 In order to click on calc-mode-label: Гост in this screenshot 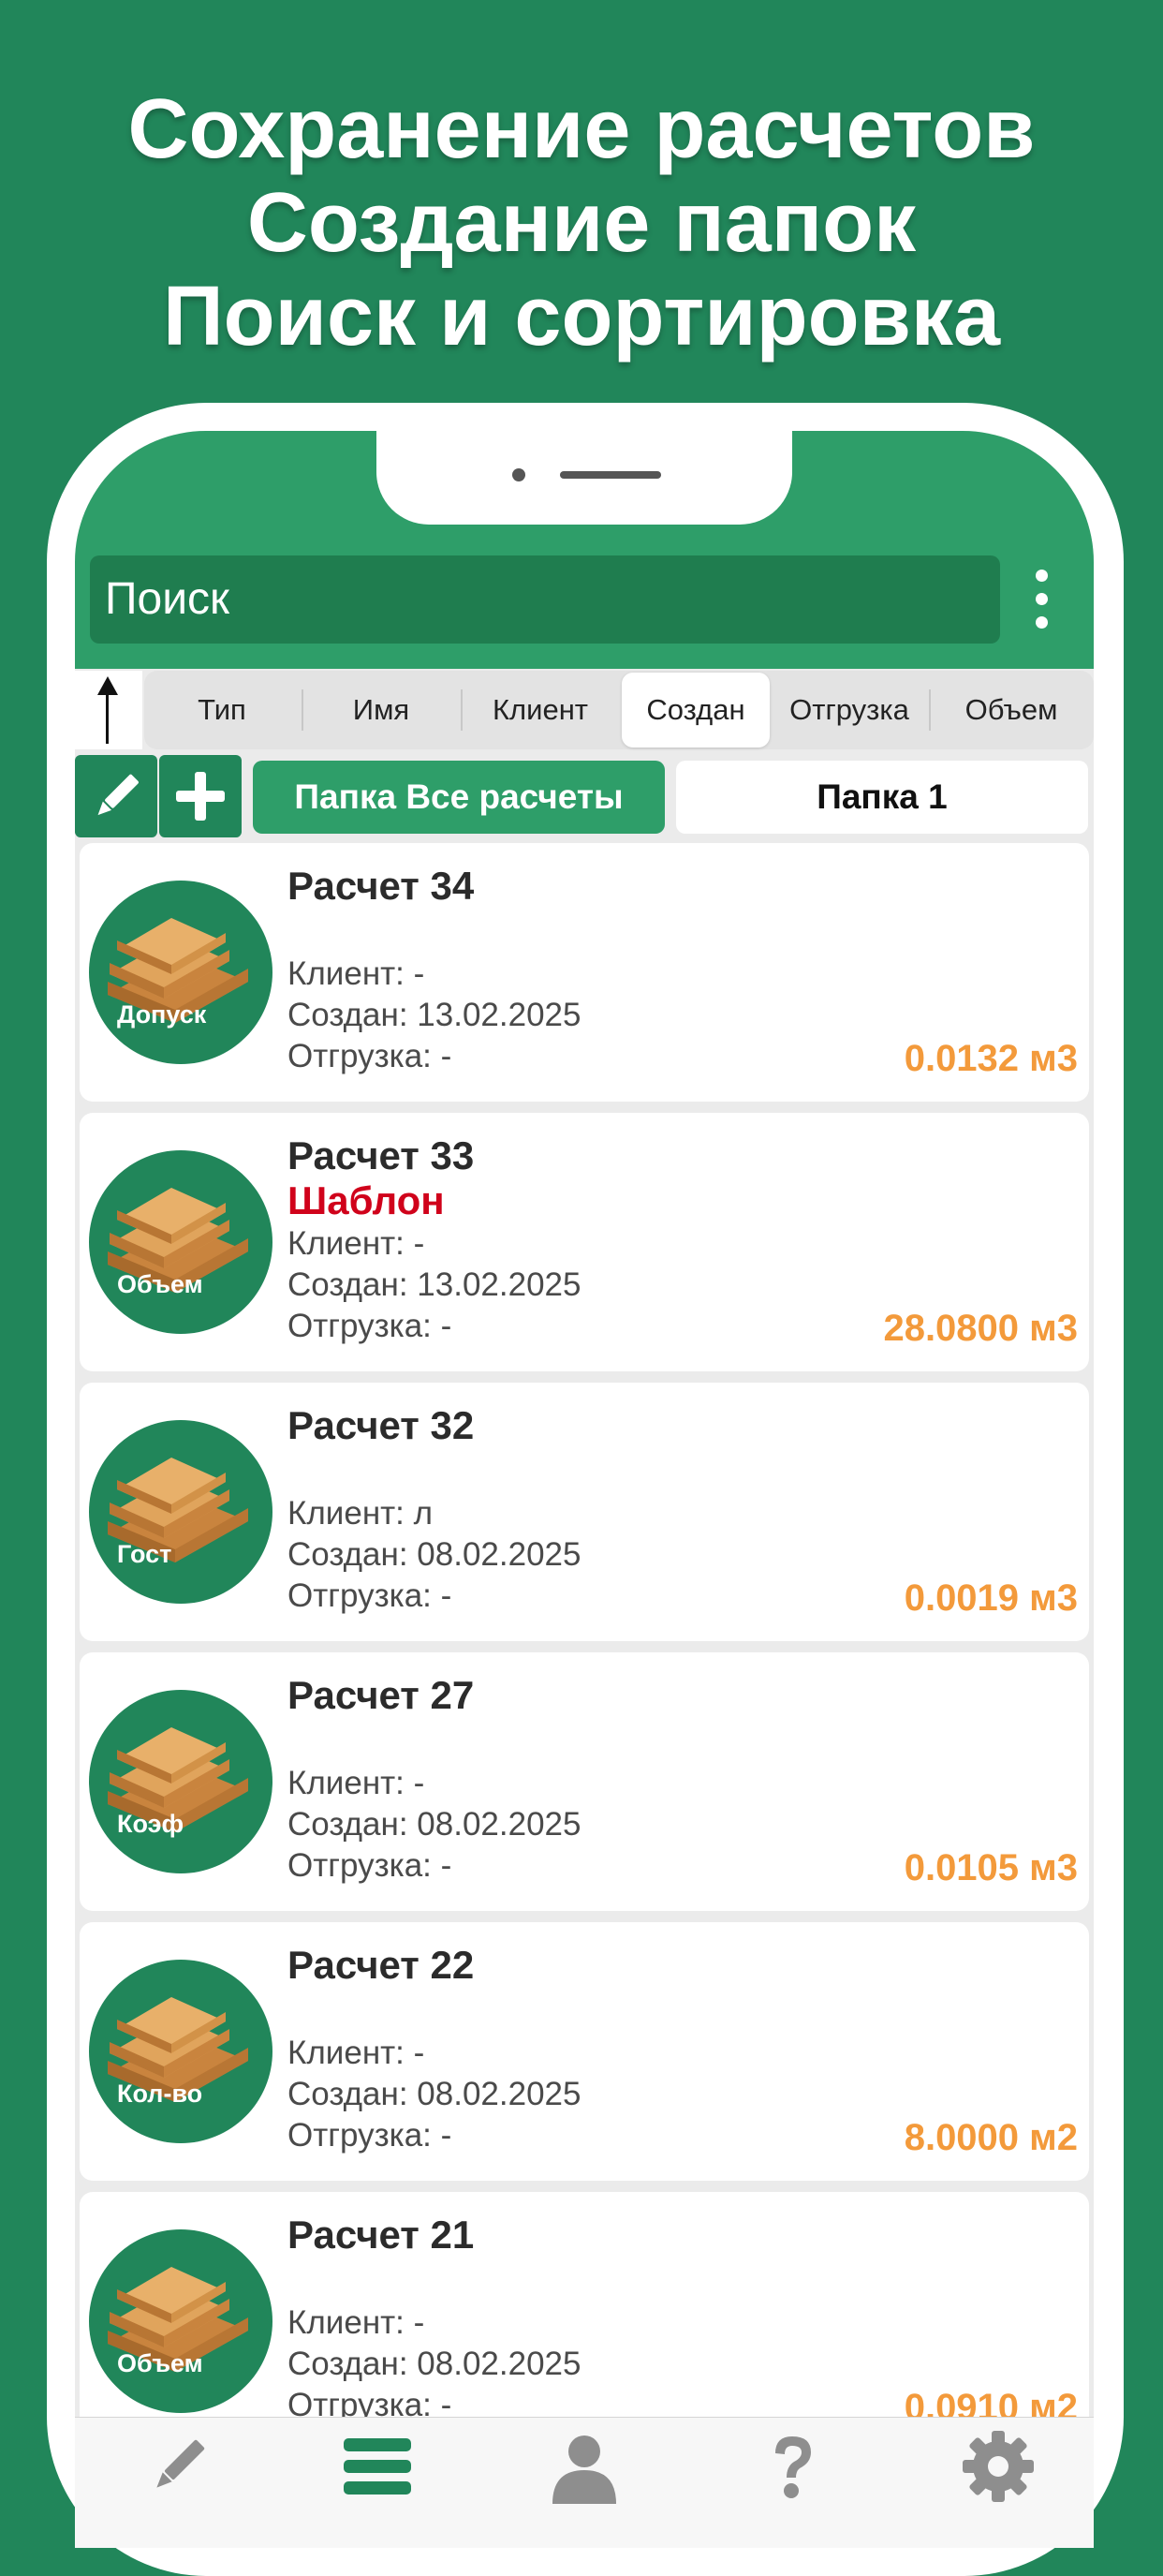, I will do `click(144, 1554)`.